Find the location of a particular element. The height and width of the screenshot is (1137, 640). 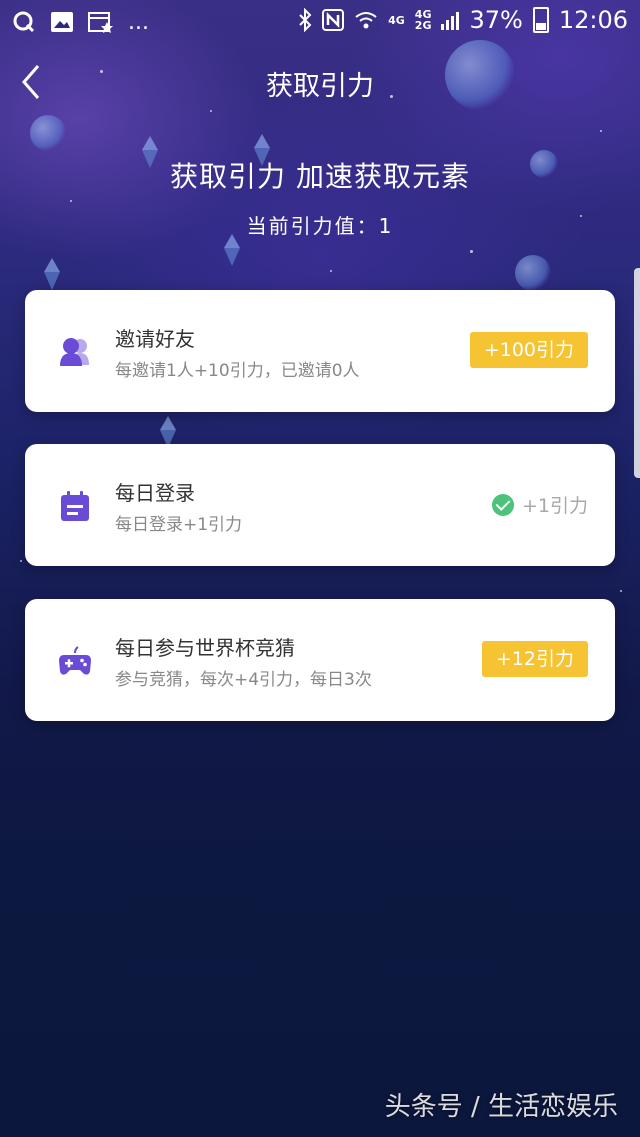

page-title: 获取引力 is located at coordinates (320, 86).